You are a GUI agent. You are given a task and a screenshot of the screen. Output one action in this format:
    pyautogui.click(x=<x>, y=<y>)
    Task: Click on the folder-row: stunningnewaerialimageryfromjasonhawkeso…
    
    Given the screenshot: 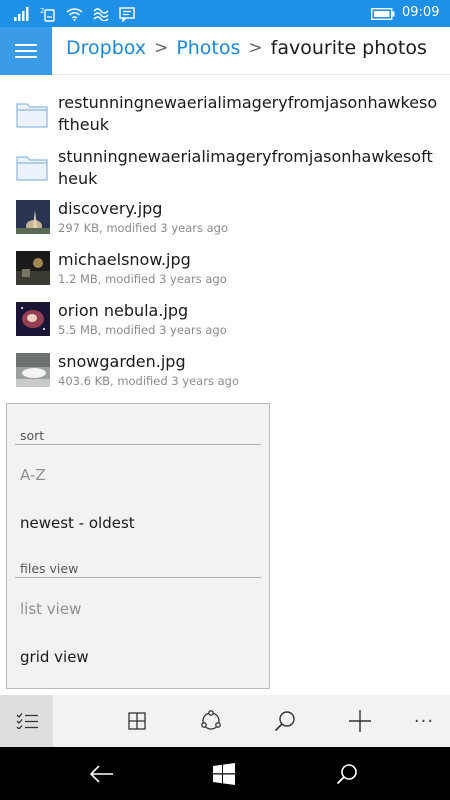 What is the action you would take?
    pyautogui.click(x=225, y=169)
    